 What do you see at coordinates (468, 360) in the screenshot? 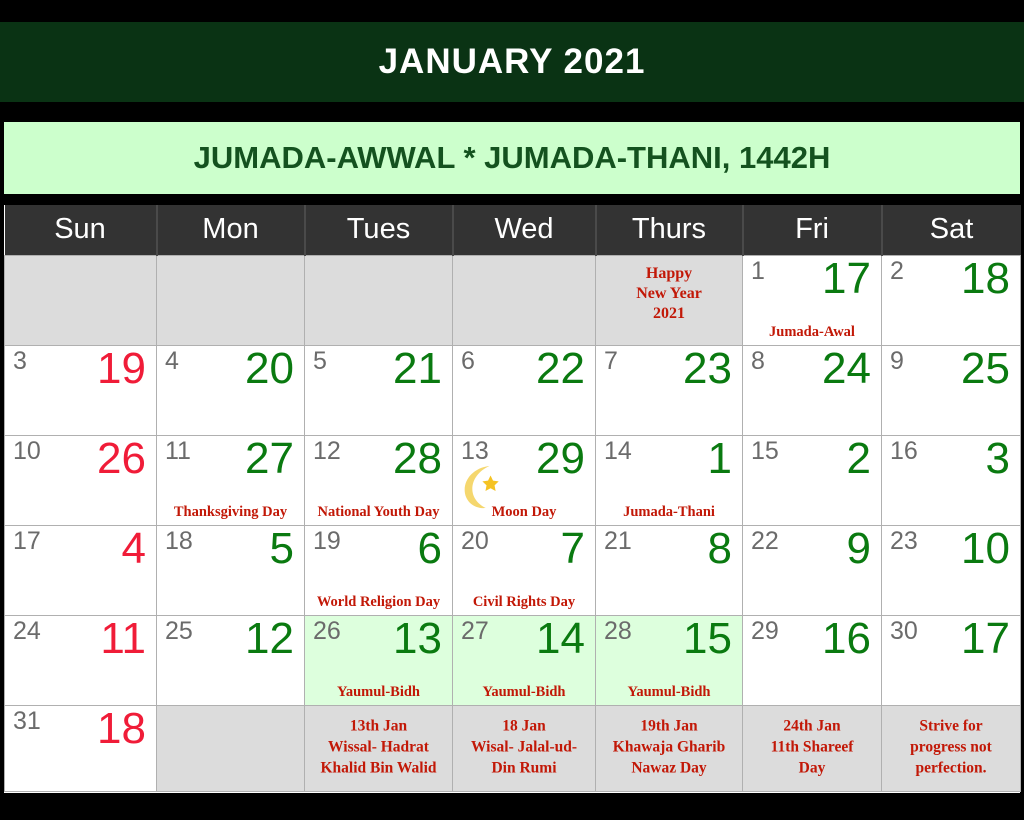
I see `gregorian-date: 6` at bounding box center [468, 360].